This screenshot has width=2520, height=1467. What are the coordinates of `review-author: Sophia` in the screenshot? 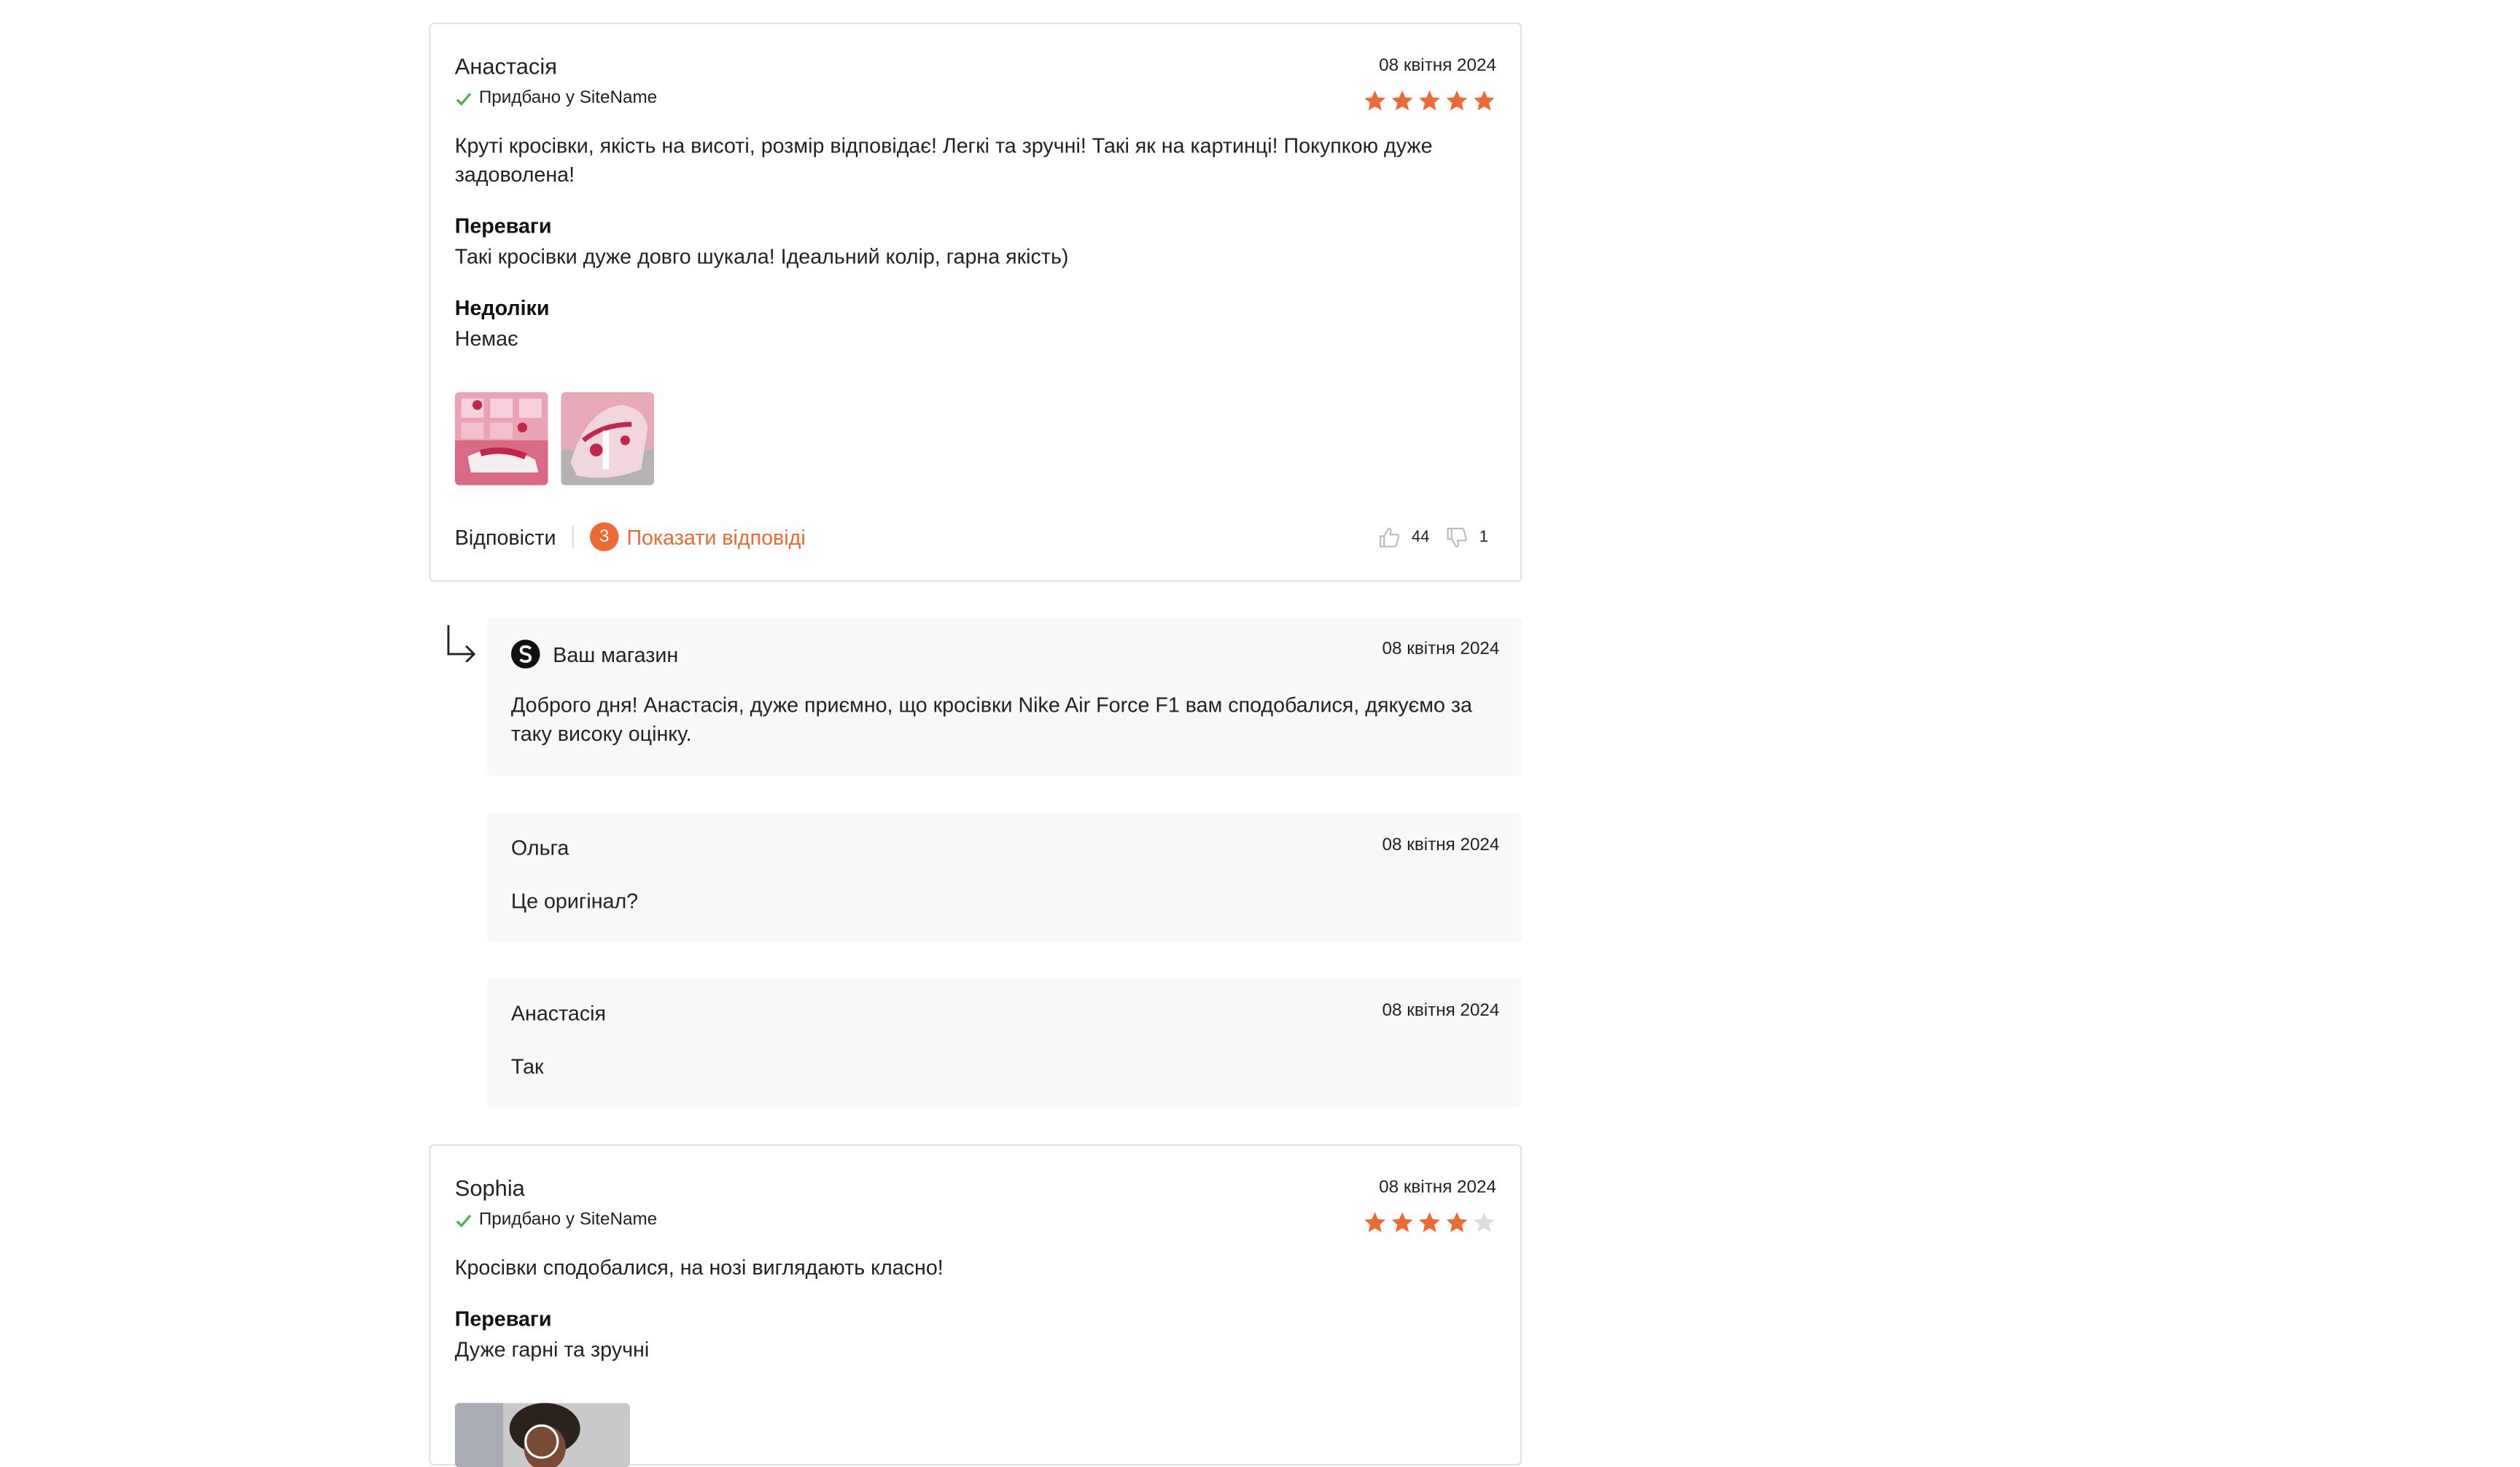 It's located at (489, 1188).